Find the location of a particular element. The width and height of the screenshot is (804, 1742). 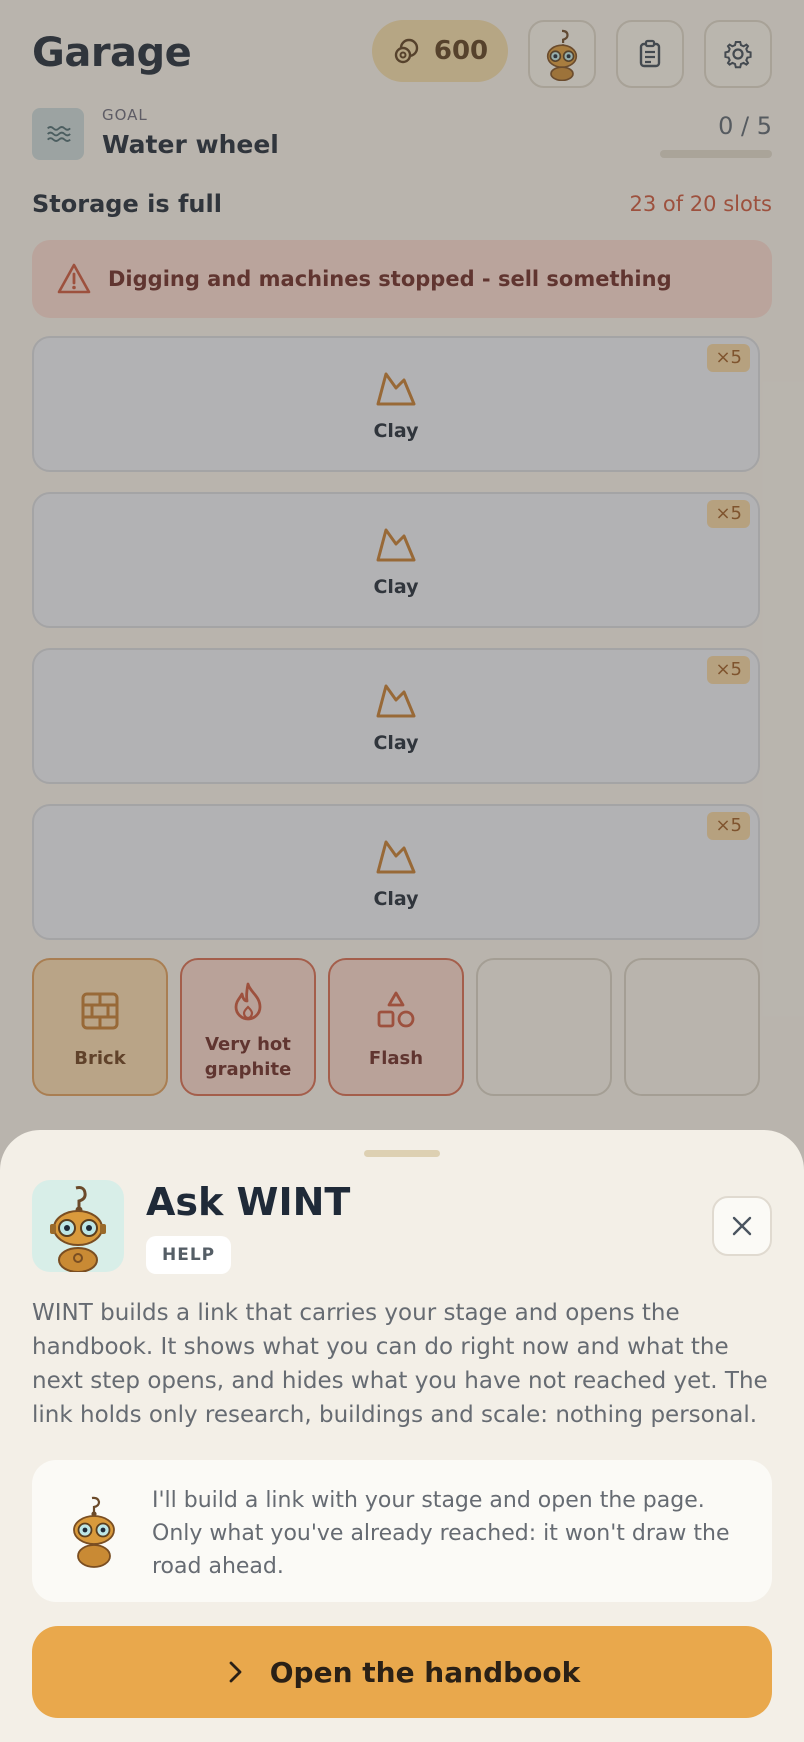

chevron-right-icon is located at coordinates (235, 1672).